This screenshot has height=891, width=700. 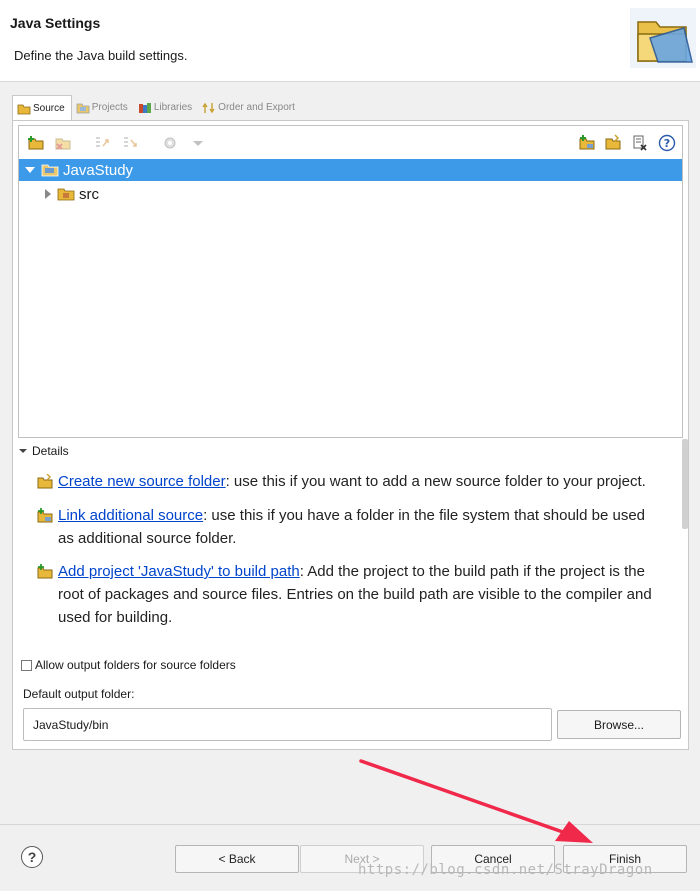 What do you see at coordinates (142, 481) in the screenshot?
I see `create-source-folder-link: Create new source folder` at bounding box center [142, 481].